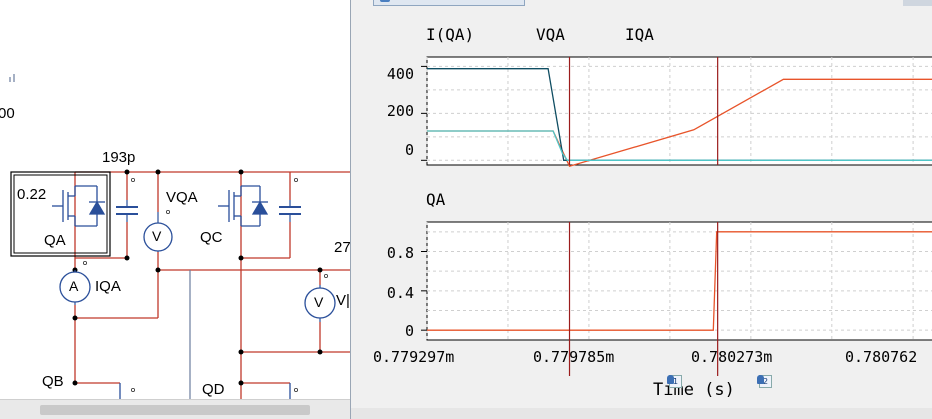  I want to click on bottom-ytick-0.4: 0.4, so click(400, 293).